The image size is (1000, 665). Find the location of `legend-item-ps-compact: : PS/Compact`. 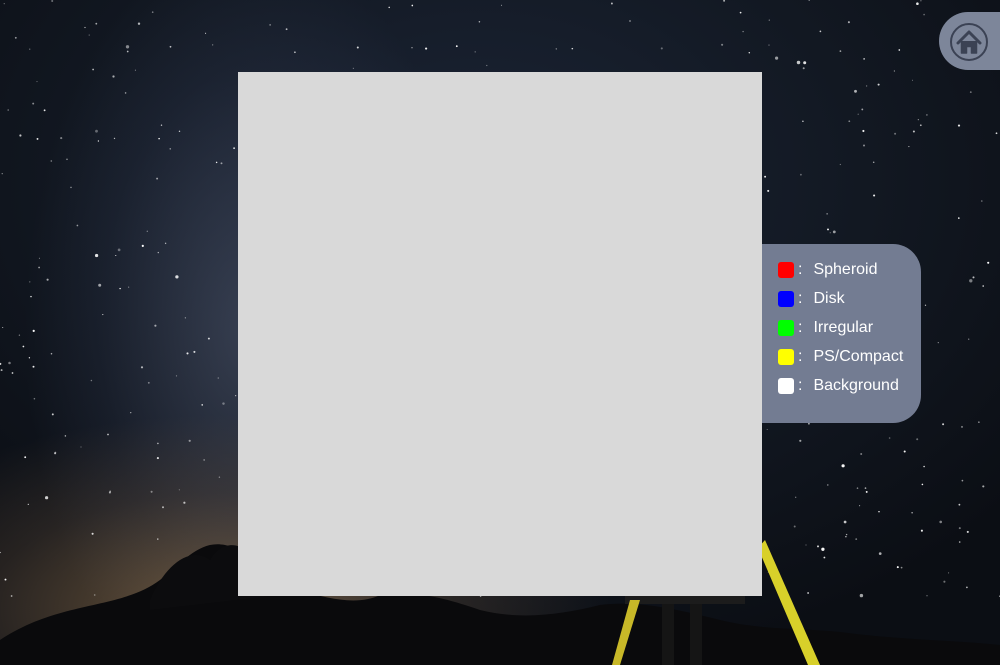

legend-item-ps-compact: : PS/Compact is located at coordinates (840, 357).